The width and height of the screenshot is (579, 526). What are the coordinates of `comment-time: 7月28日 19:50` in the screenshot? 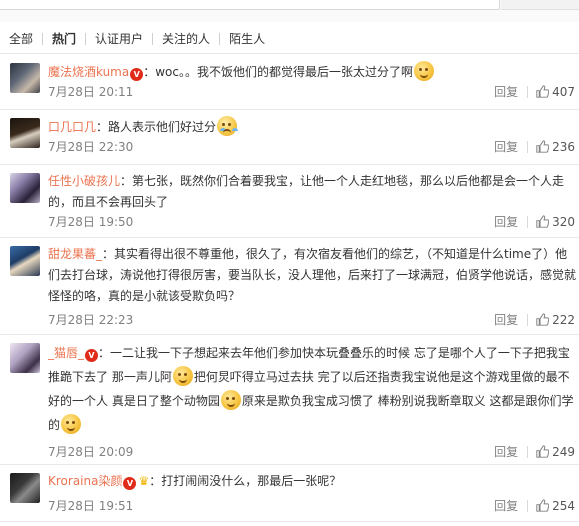 It's located at (91, 222).